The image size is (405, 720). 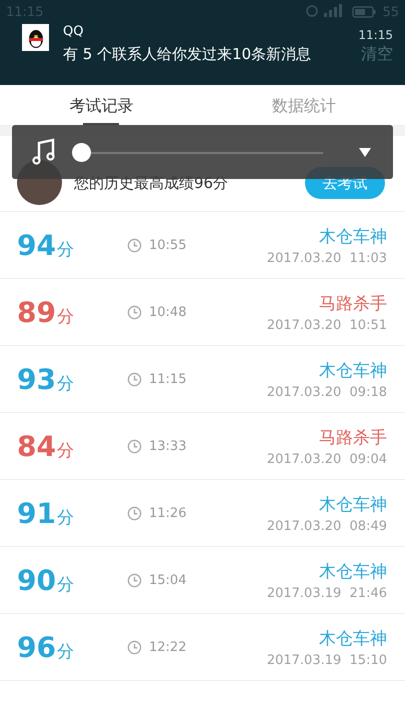 What do you see at coordinates (375, 35) in the screenshot?
I see `notification-time: 11:15` at bounding box center [375, 35].